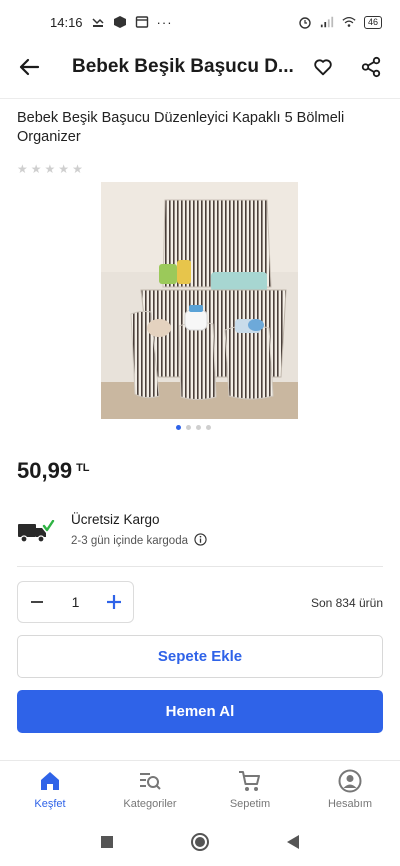 The image size is (400, 866). Describe the element at coordinates (349, 21) in the screenshot. I see `wifi-icon` at that location.